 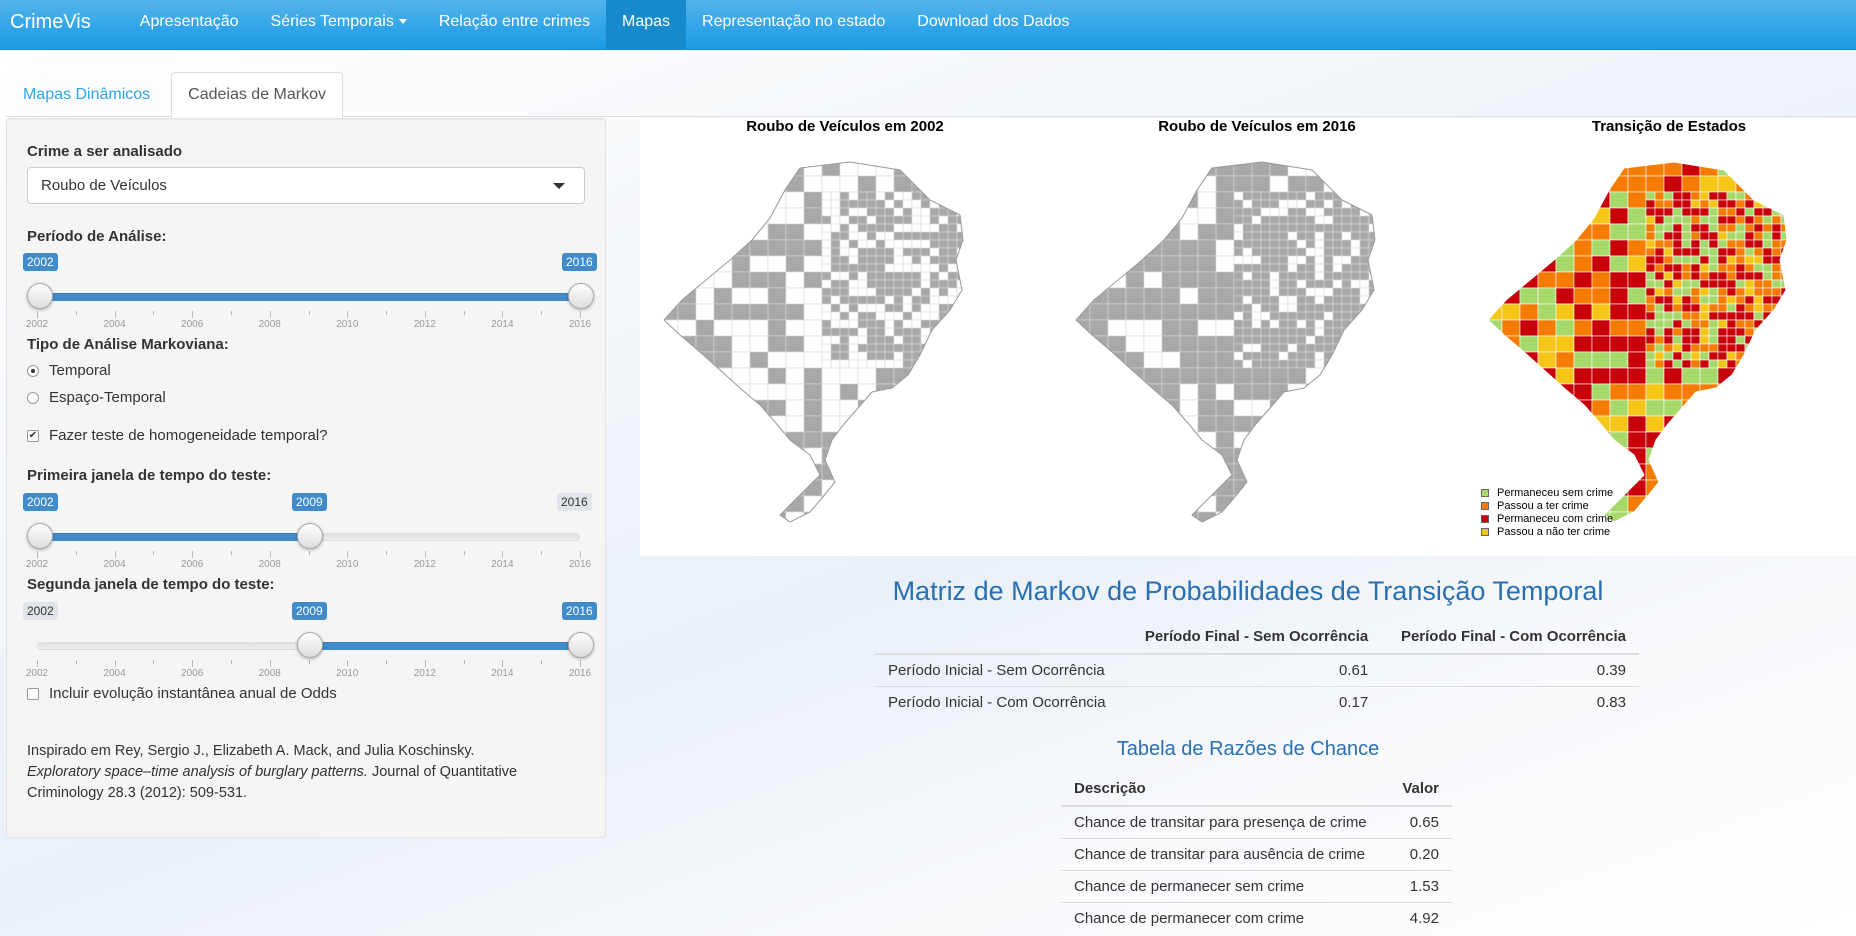 I want to click on radio-espaco-temporal: Espaço-Temporal, so click(x=96, y=397).